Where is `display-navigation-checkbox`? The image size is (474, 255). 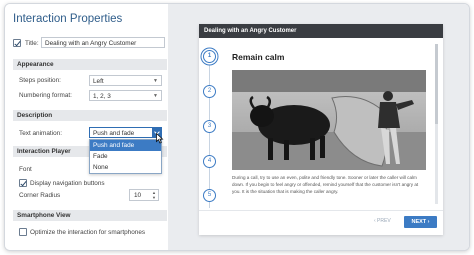
display-navigation-checkbox is located at coordinates (23, 183).